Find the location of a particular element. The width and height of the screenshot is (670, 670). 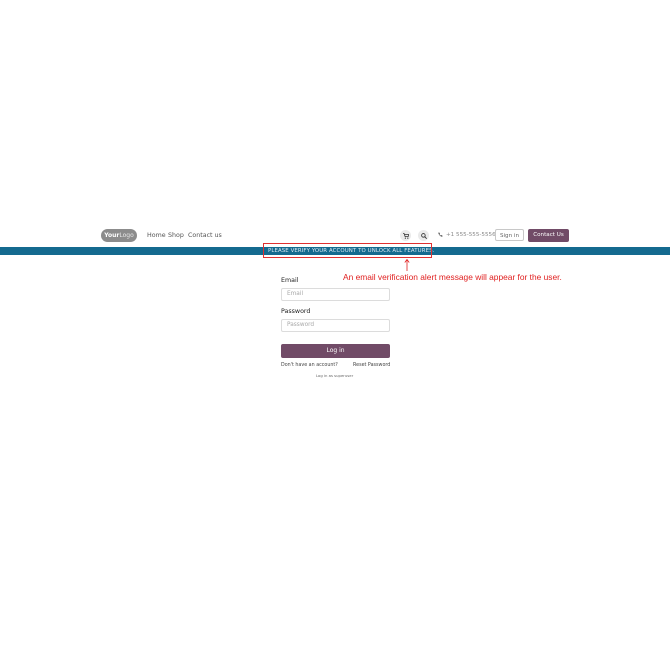

signup-link: Don't have an account? is located at coordinates (309, 365).